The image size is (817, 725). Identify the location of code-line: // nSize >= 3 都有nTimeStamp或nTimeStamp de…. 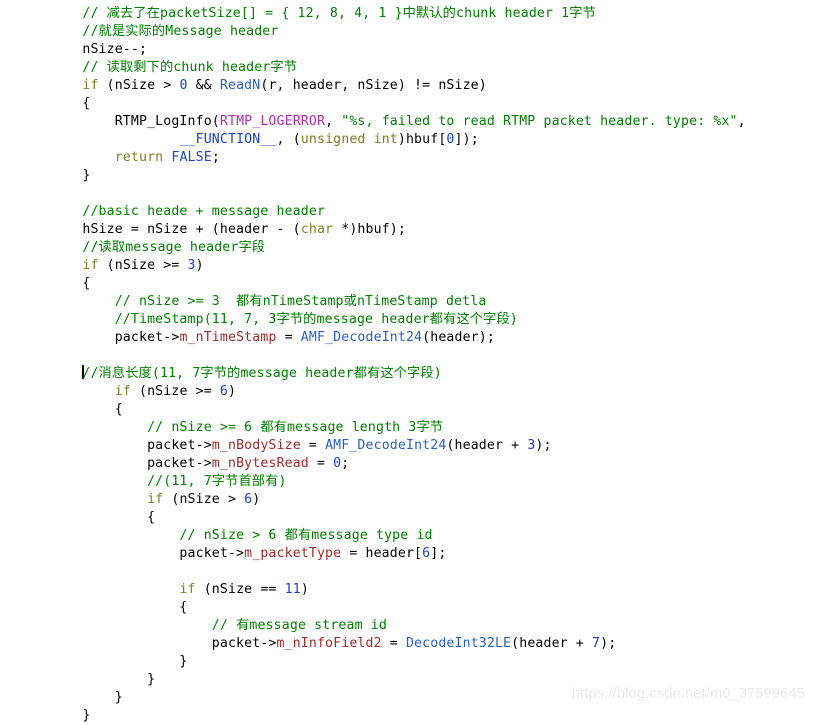
(433, 302).